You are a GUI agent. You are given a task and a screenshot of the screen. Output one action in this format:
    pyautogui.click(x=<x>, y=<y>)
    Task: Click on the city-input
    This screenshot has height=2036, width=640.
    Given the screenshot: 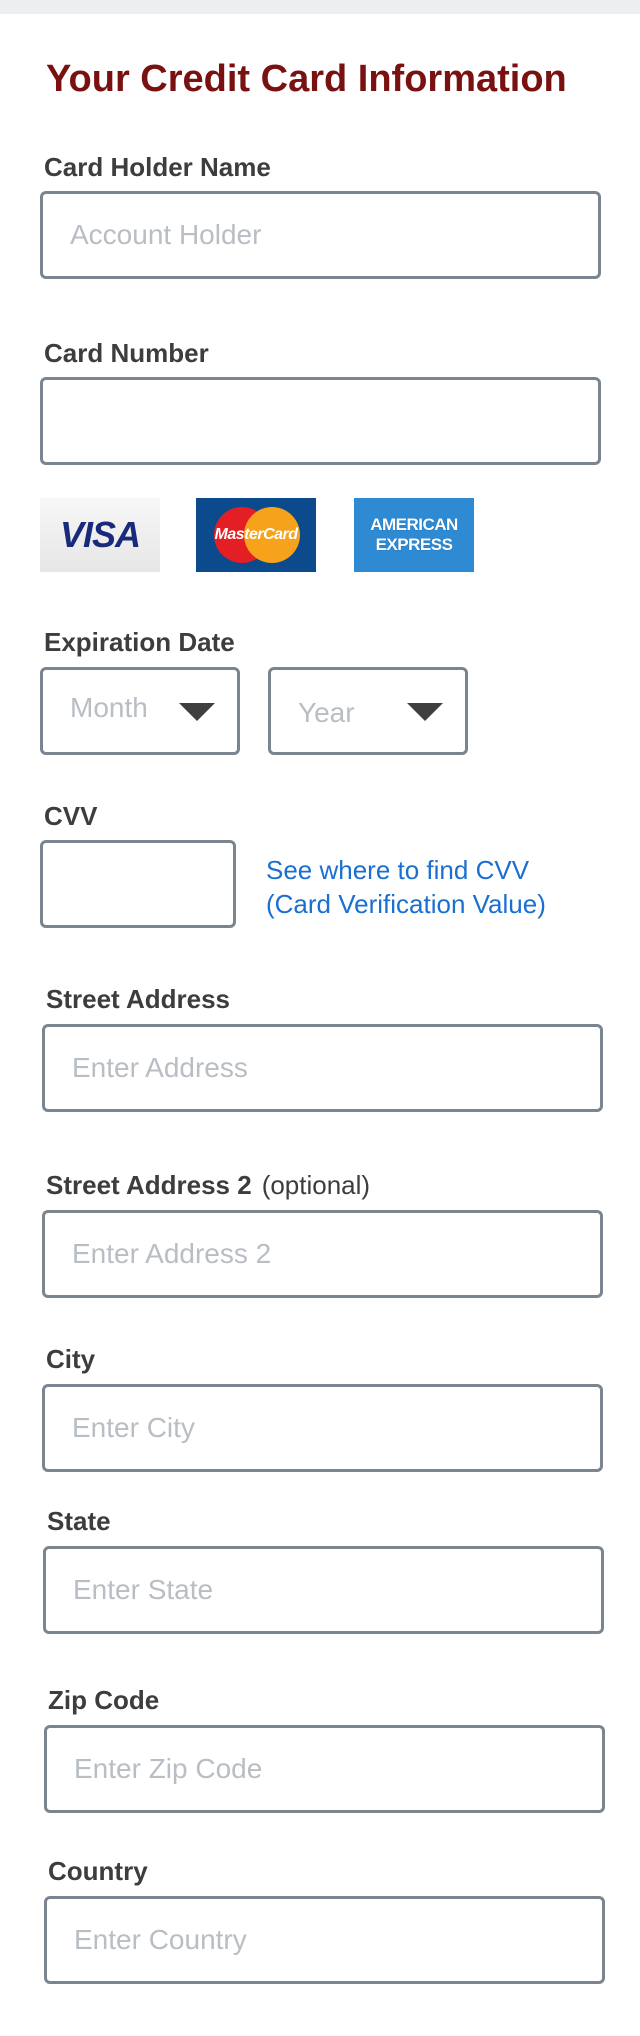 What is the action you would take?
    pyautogui.click(x=322, y=1428)
    